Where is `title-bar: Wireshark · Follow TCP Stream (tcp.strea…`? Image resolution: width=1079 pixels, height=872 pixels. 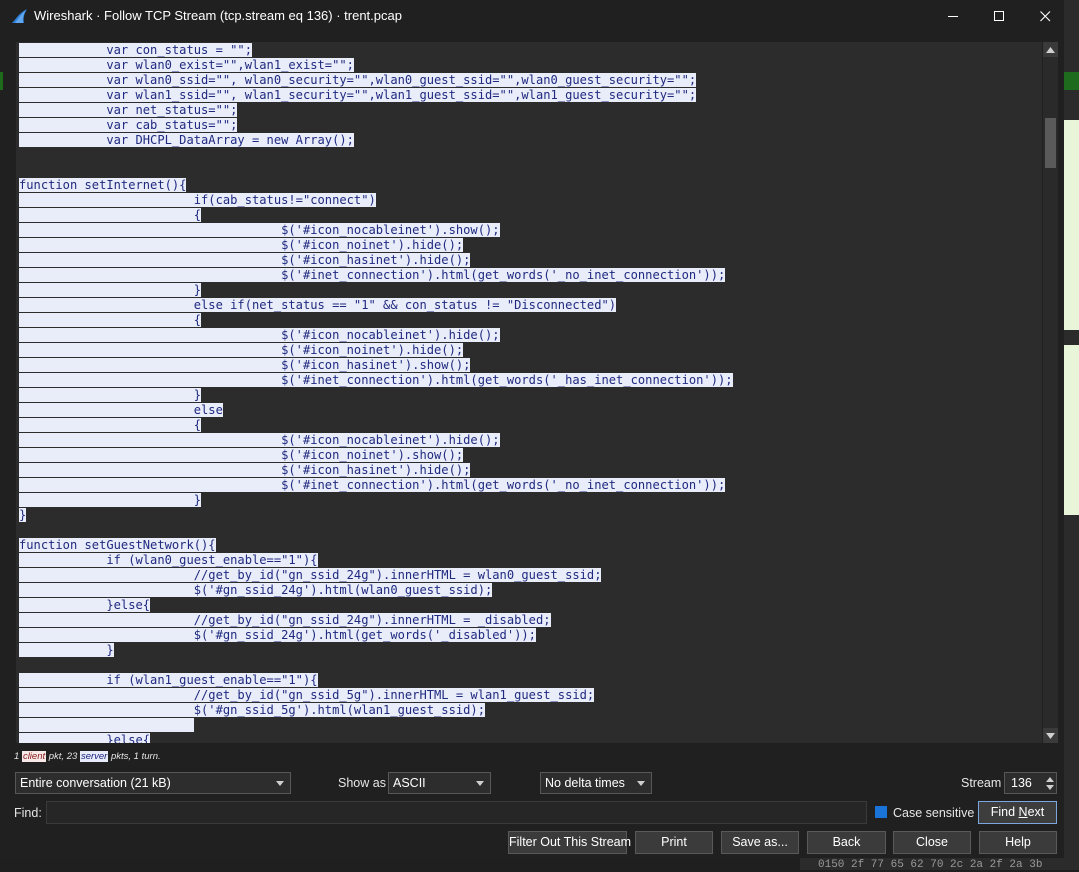
title-bar: Wireshark · Follow TCP Stream (tcp.strea… is located at coordinates (532, 16).